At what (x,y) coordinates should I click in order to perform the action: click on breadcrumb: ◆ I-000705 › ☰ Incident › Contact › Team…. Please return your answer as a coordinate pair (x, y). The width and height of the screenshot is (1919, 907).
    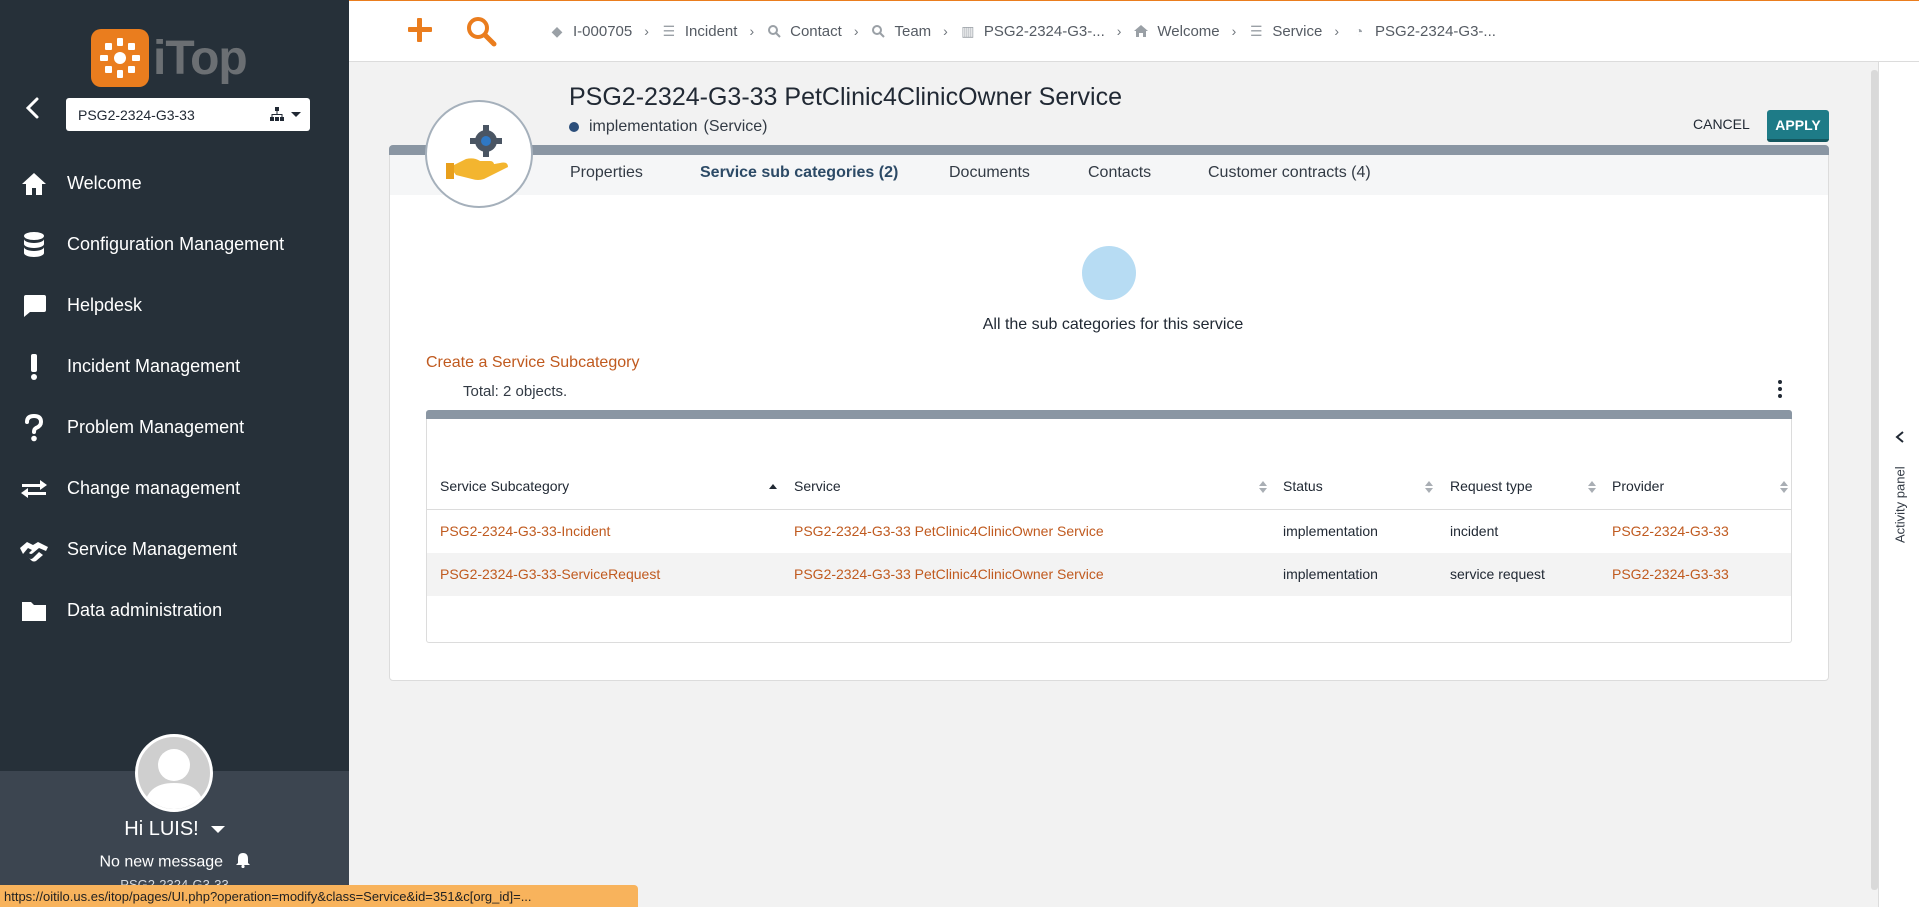
    Looking at the image, I should click on (1022, 31).